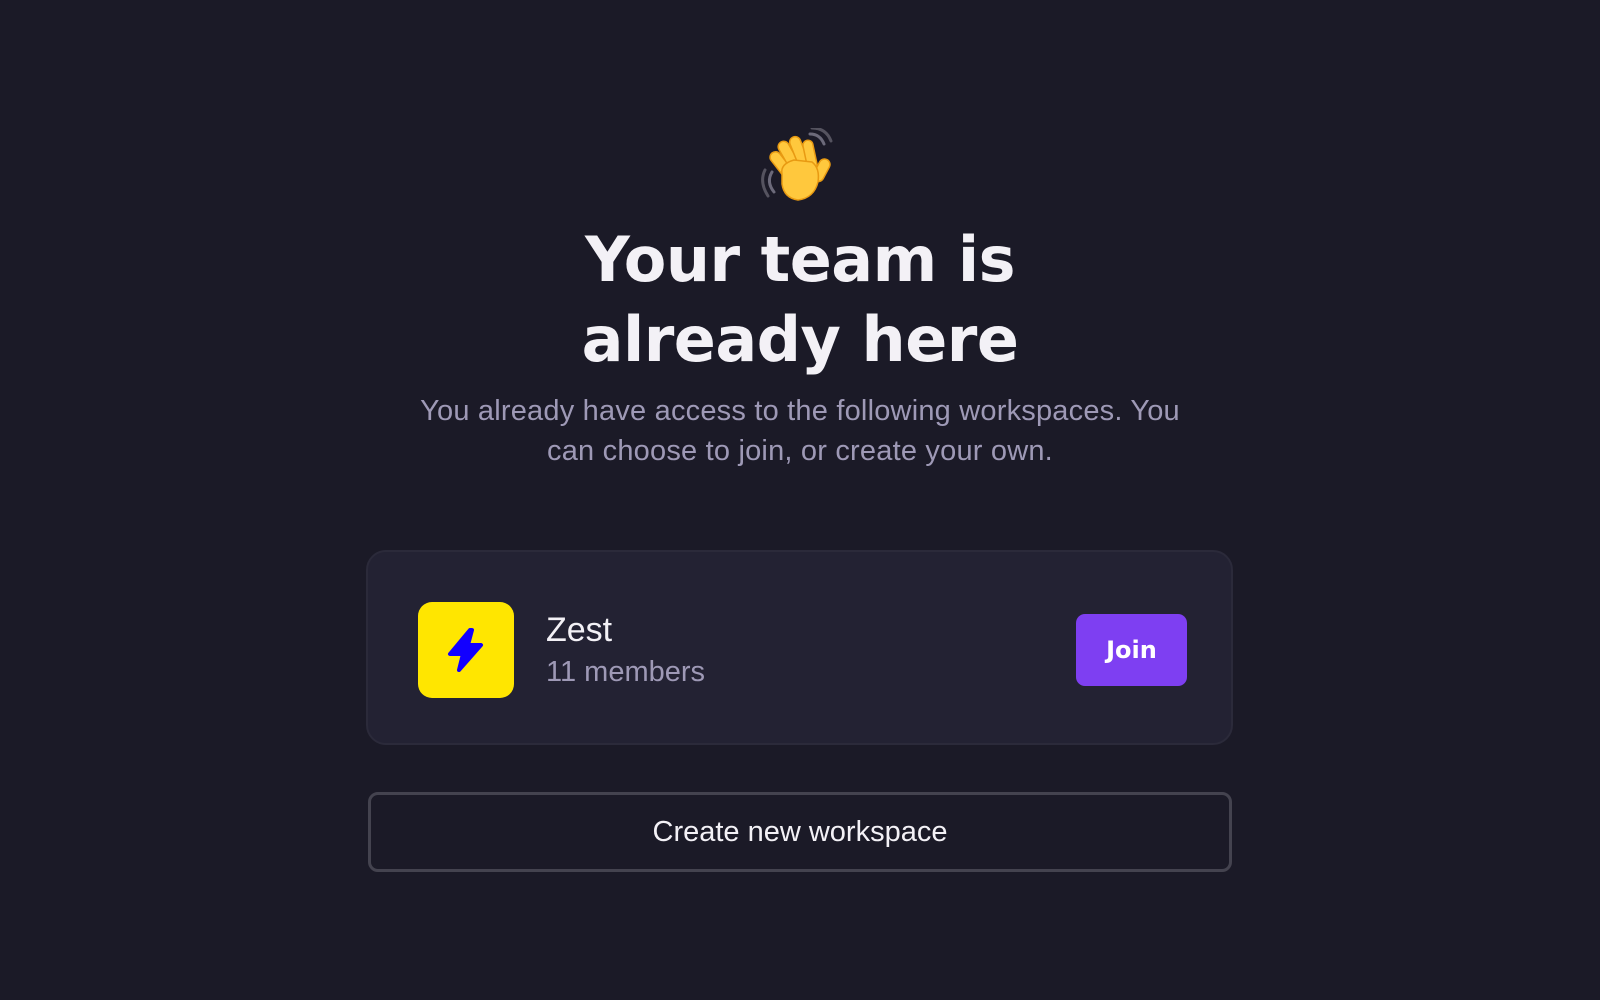  What do you see at coordinates (800, 451) in the screenshot?
I see `subtitle-line-2: can choose to join, or create your own.` at bounding box center [800, 451].